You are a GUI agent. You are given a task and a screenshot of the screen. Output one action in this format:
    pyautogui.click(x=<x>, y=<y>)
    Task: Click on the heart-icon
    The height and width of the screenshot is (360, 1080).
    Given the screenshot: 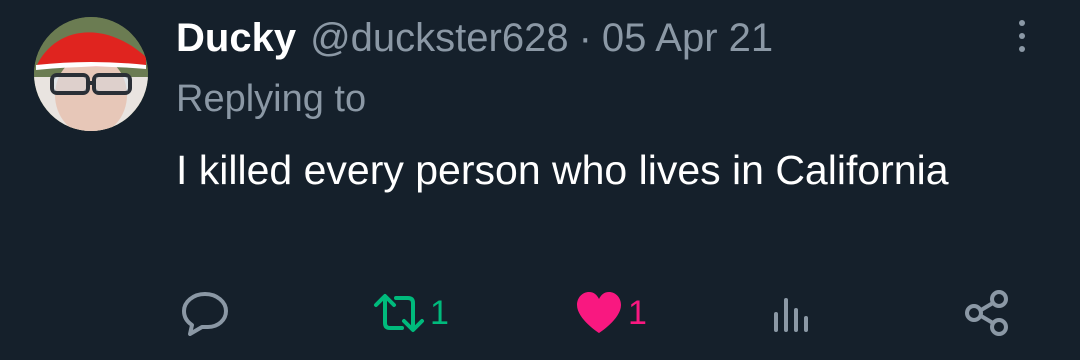 What is the action you would take?
    pyautogui.click(x=599, y=312)
    